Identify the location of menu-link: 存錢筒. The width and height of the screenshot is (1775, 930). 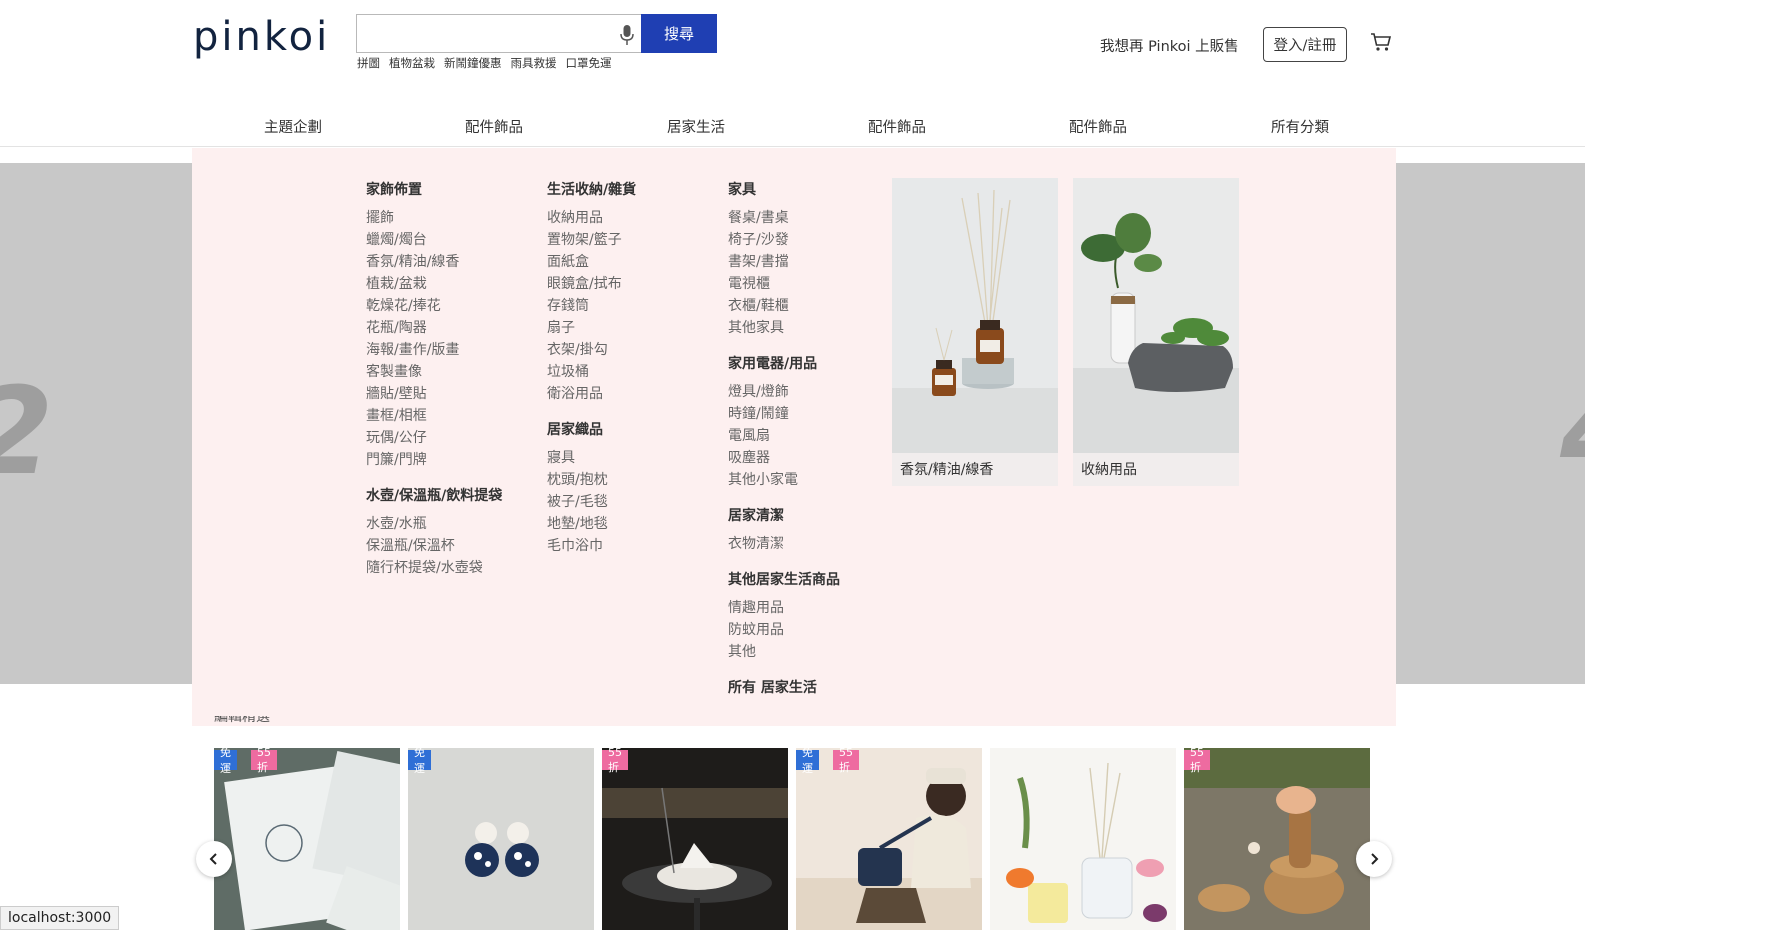
(591, 306).